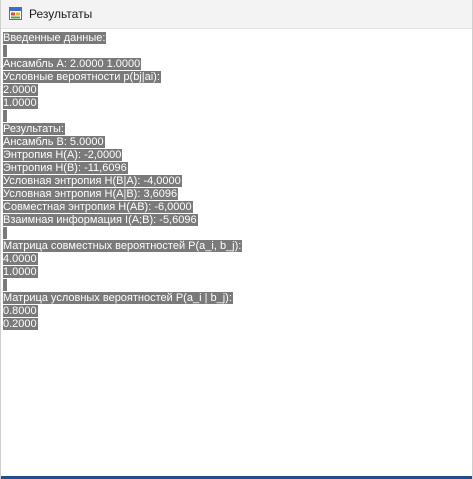 The image size is (473, 479). Describe the element at coordinates (237, 142) in the screenshot. I see `output-line: Ансамбль B: 5.0000` at that location.